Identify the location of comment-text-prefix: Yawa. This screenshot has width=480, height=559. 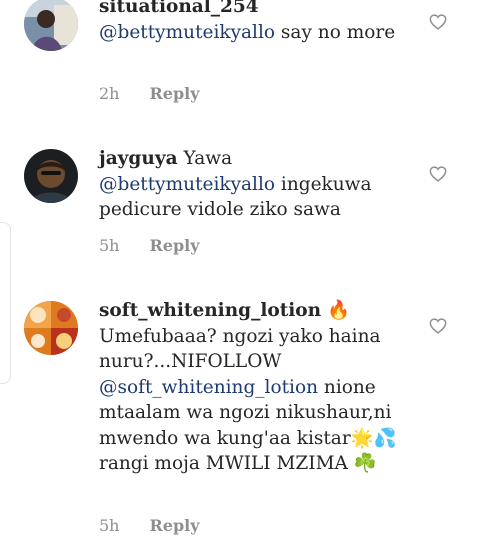
(208, 158).